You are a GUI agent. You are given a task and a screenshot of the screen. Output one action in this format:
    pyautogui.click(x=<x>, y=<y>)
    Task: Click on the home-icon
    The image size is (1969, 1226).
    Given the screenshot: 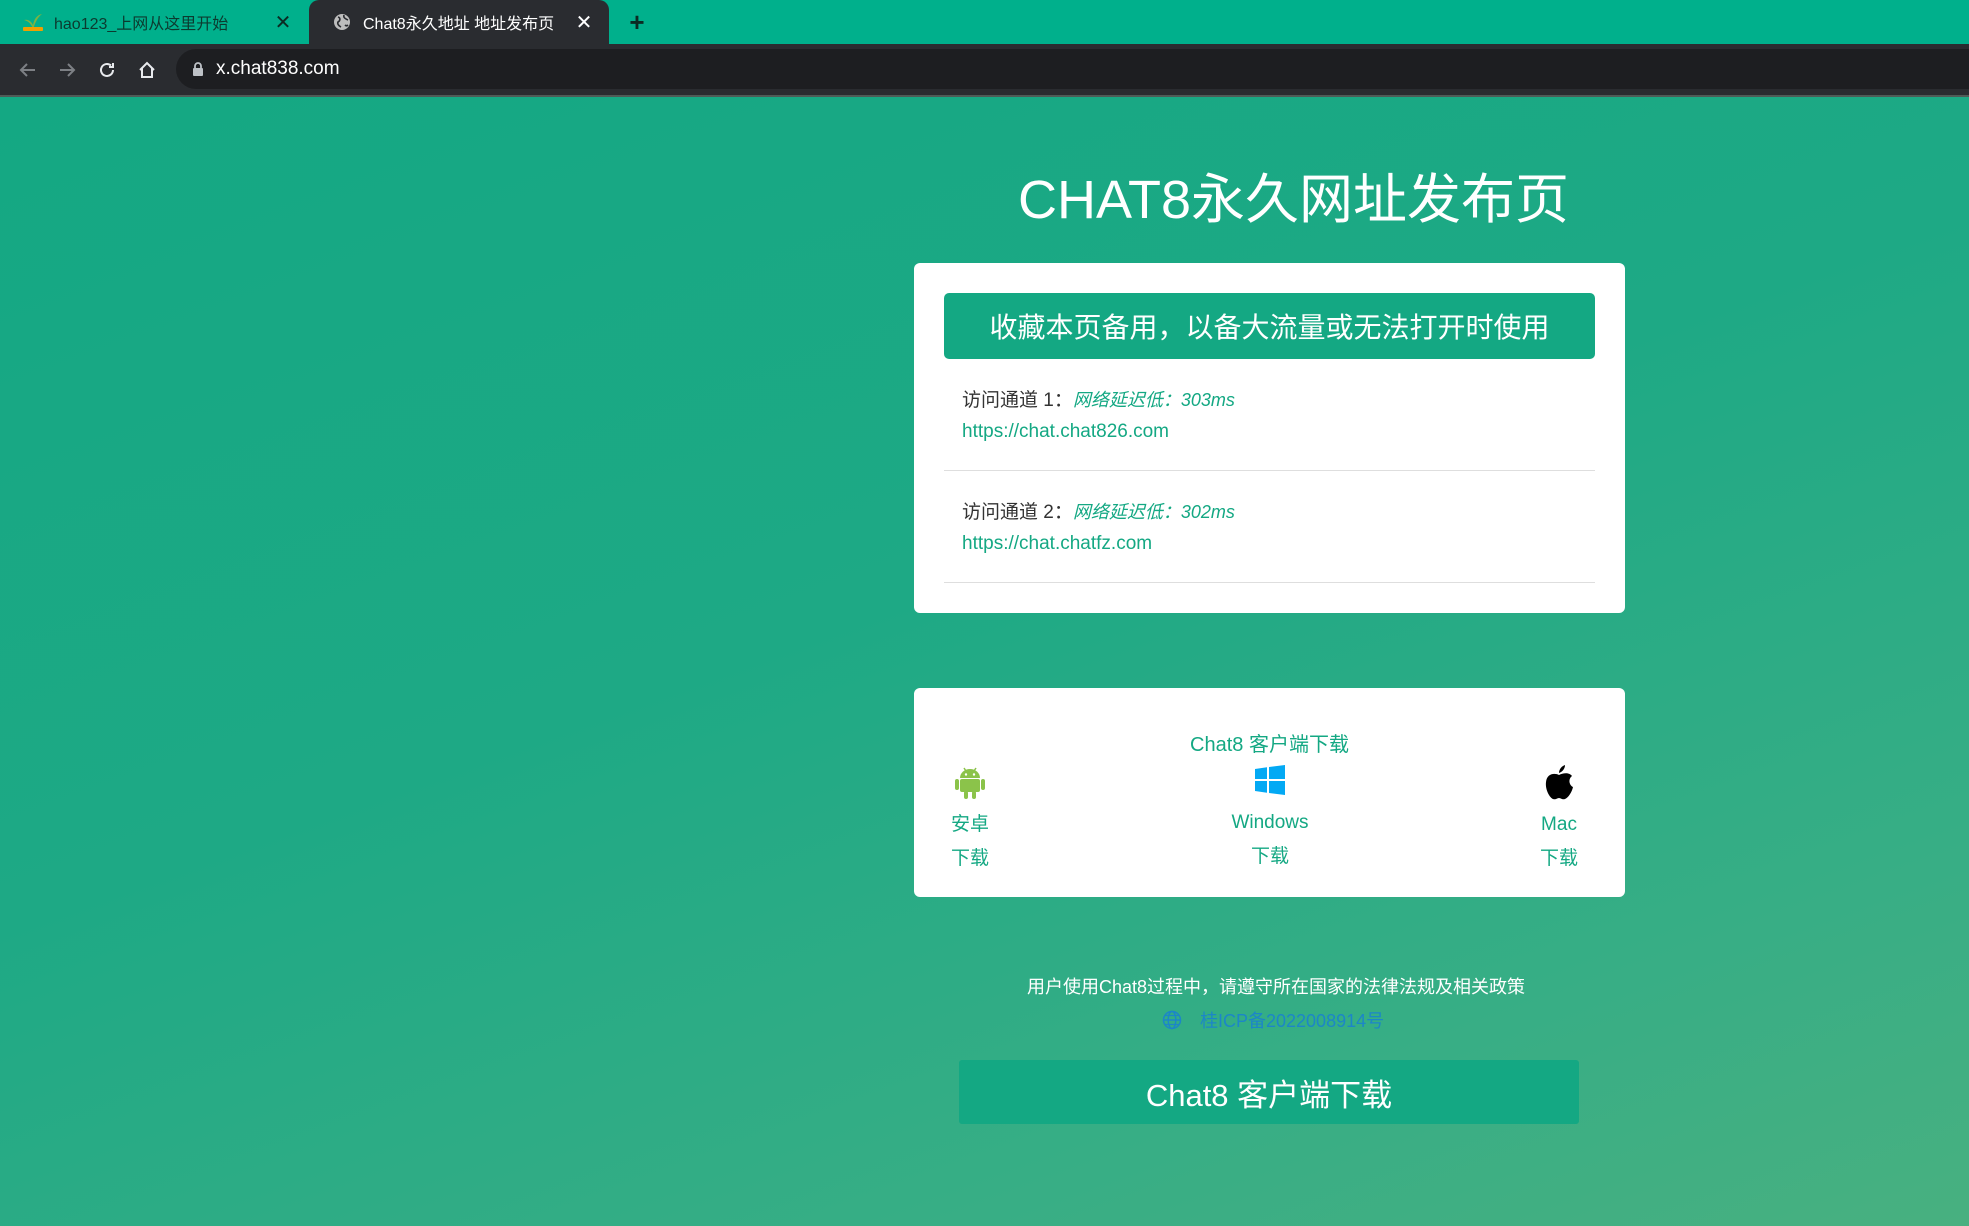 What is the action you would take?
    pyautogui.click(x=147, y=69)
    